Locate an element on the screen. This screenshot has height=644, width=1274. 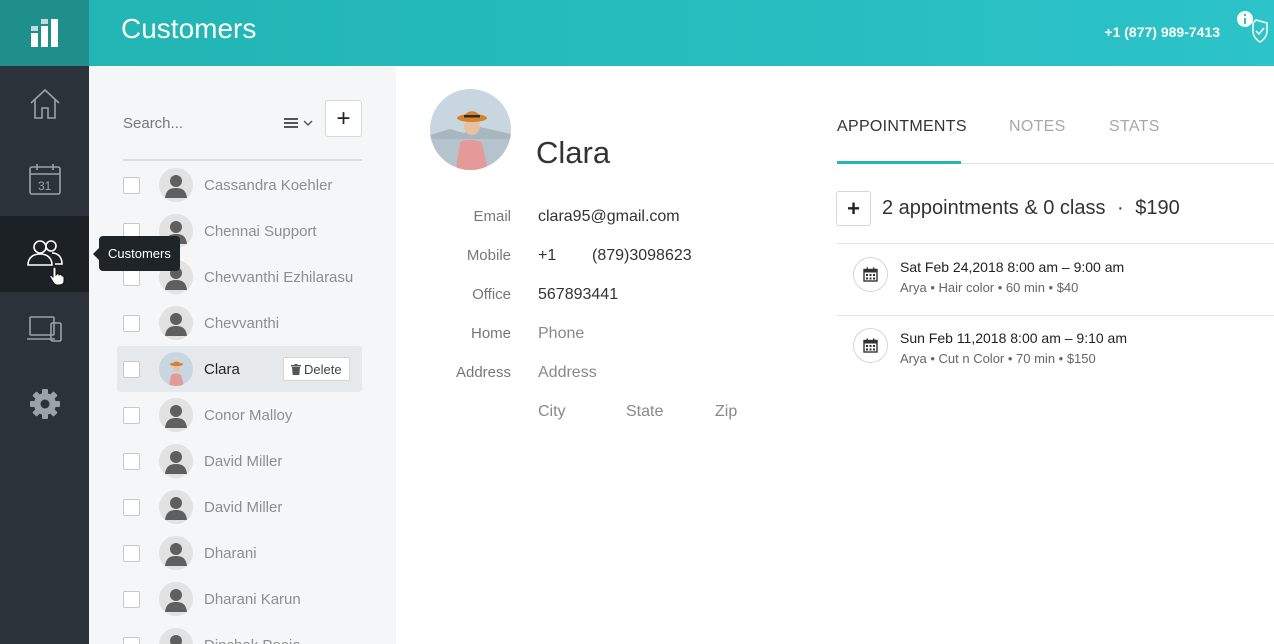
customer-list-item: Dharani is located at coordinates (239, 553).